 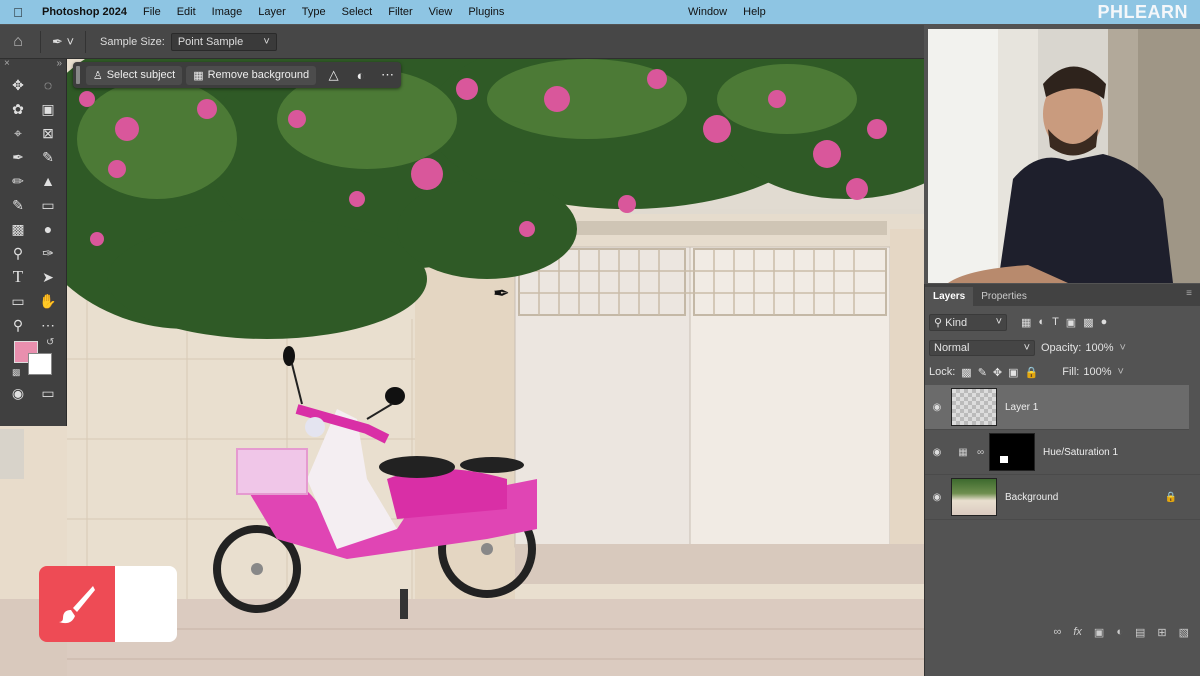 What do you see at coordinates (18, 393) in the screenshot?
I see `quick-mask-icon: ◉` at bounding box center [18, 393].